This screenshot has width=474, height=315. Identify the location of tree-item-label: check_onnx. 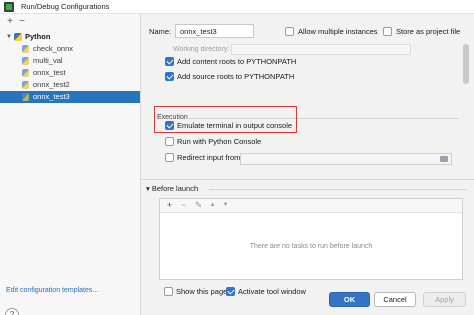
(53, 48).